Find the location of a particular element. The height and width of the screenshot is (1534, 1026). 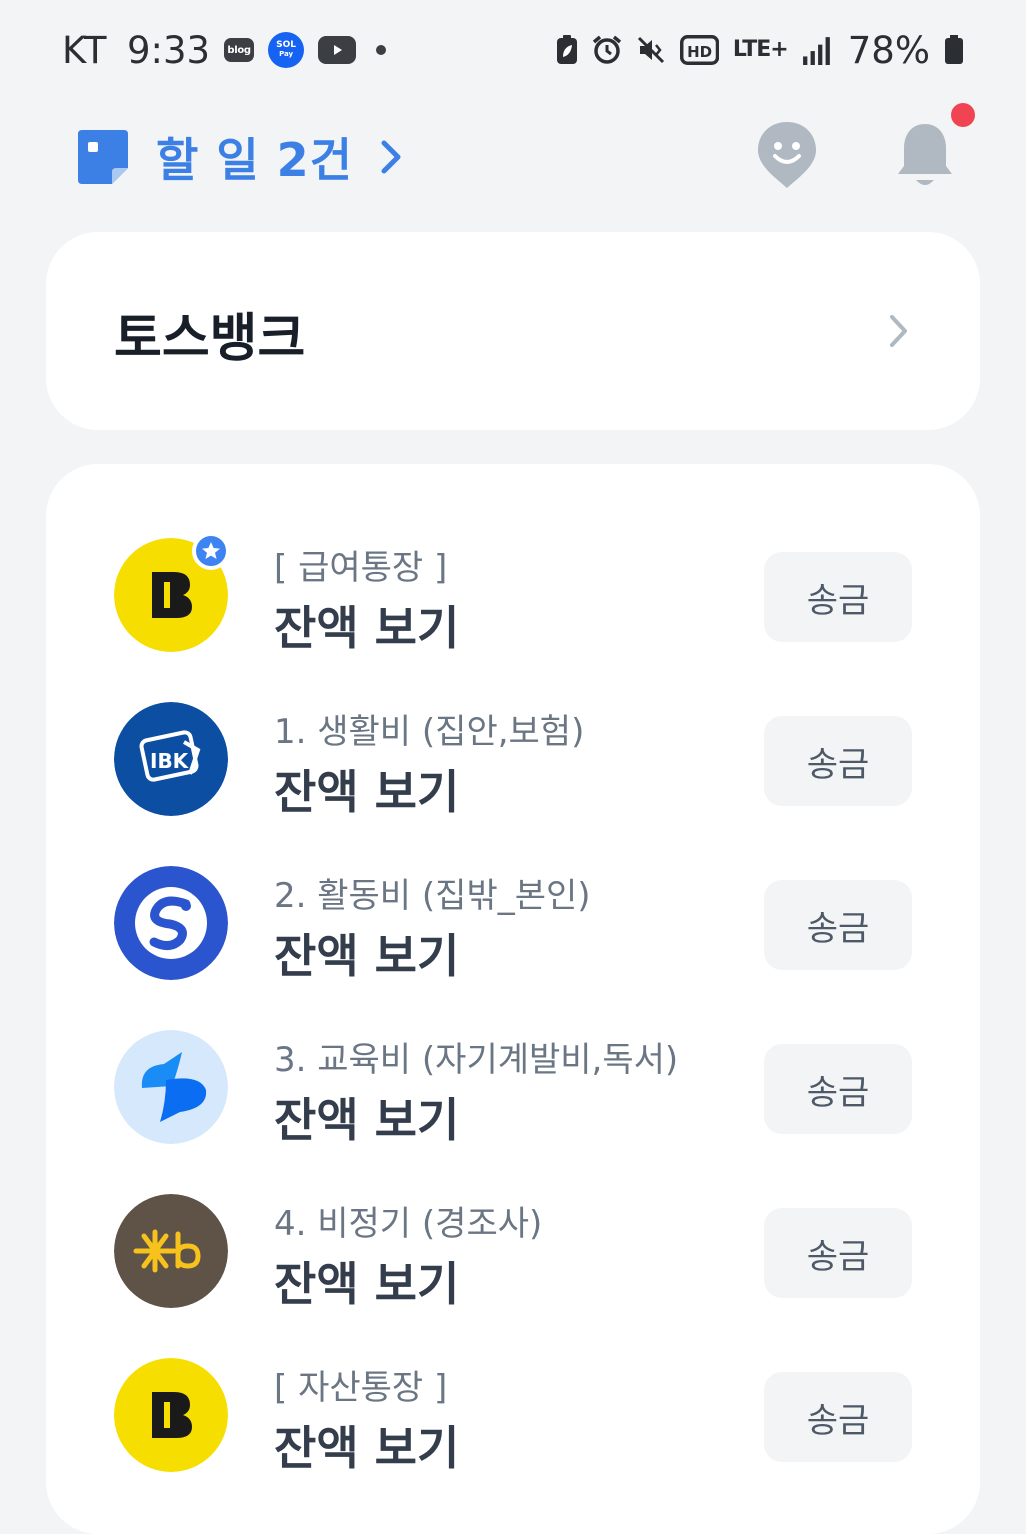

notification-dot is located at coordinates (963, 115).